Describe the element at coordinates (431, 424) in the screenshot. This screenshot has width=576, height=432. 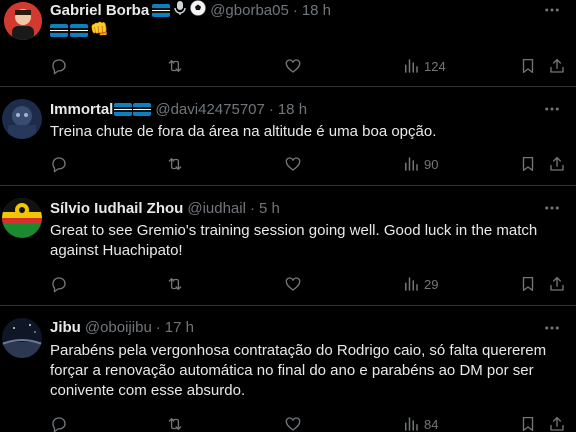
I see `views-count: 84` at that location.